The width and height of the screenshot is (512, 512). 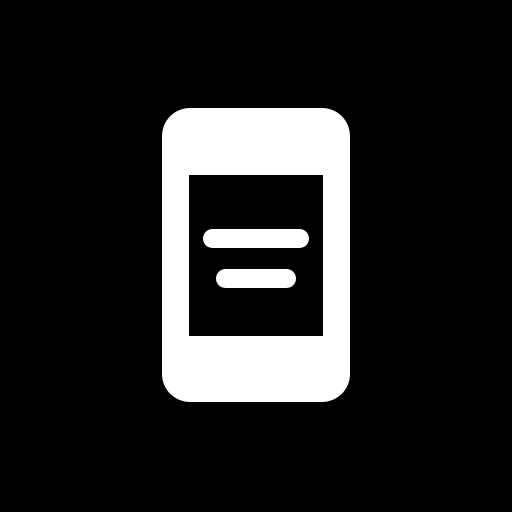 I want to click on phone-screen, so click(x=256, y=255).